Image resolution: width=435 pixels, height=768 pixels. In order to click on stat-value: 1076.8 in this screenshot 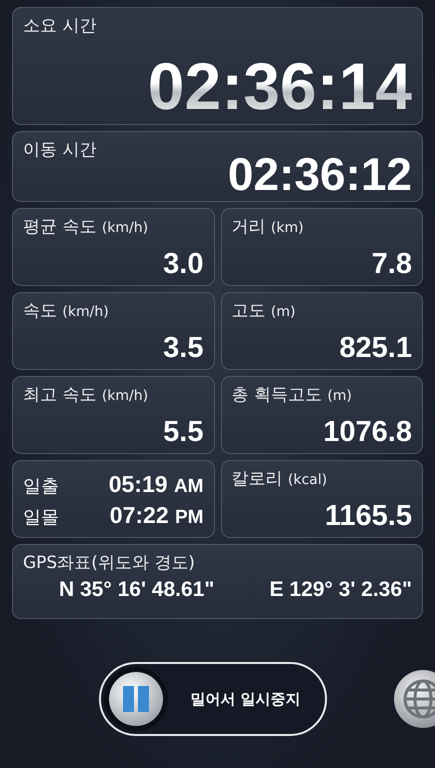, I will do `click(367, 433)`.